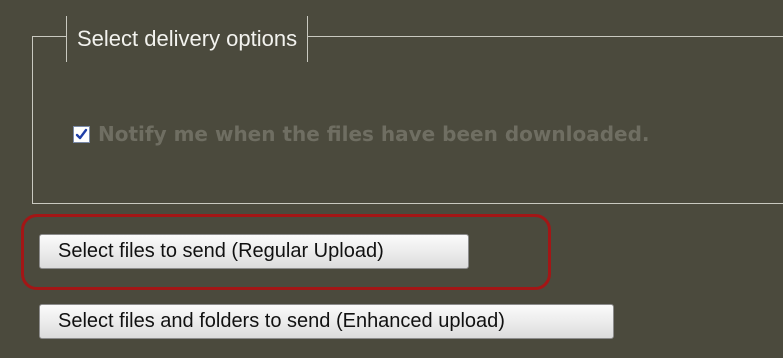 Image resolution: width=783 pixels, height=358 pixels. I want to click on delivery-options-legend: Select delivery options, so click(187, 39).